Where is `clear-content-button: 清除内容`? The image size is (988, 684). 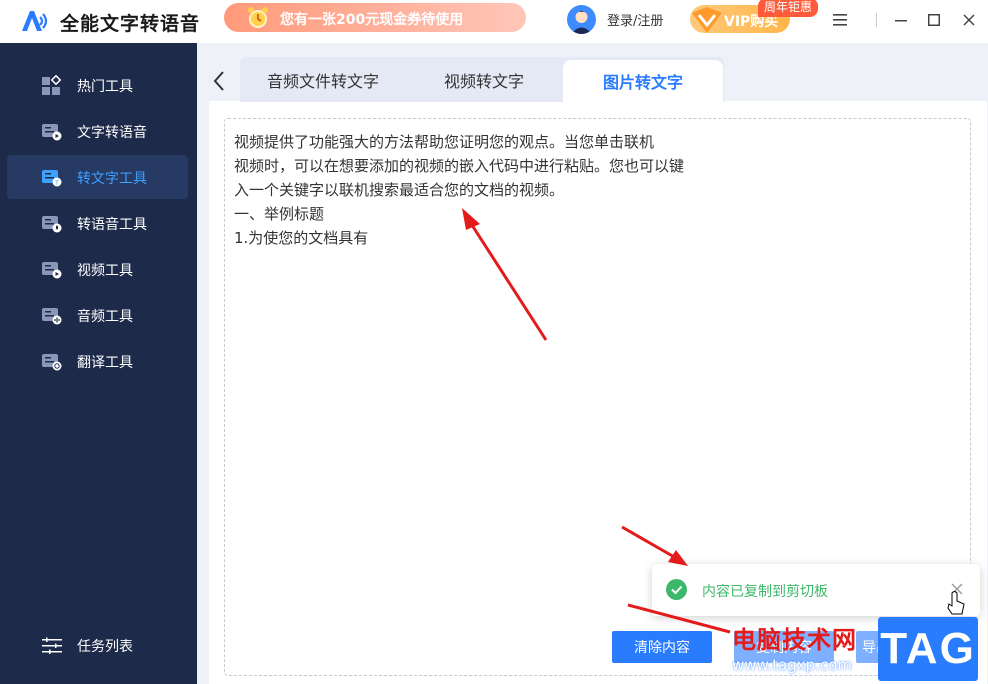
clear-content-button: 清除内容 is located at coordinates (662, 647).